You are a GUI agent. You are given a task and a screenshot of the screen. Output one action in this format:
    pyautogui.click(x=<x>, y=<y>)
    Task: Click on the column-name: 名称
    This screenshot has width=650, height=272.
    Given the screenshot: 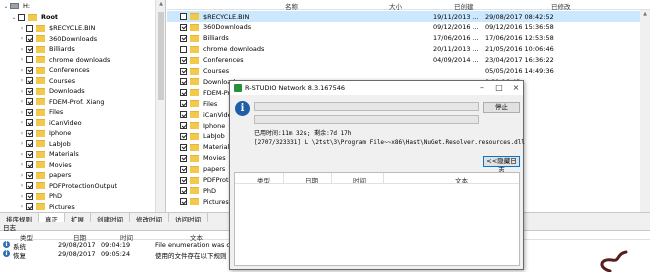 What is the action you would take?
    pyautogui.click(x=291, y=6)
    